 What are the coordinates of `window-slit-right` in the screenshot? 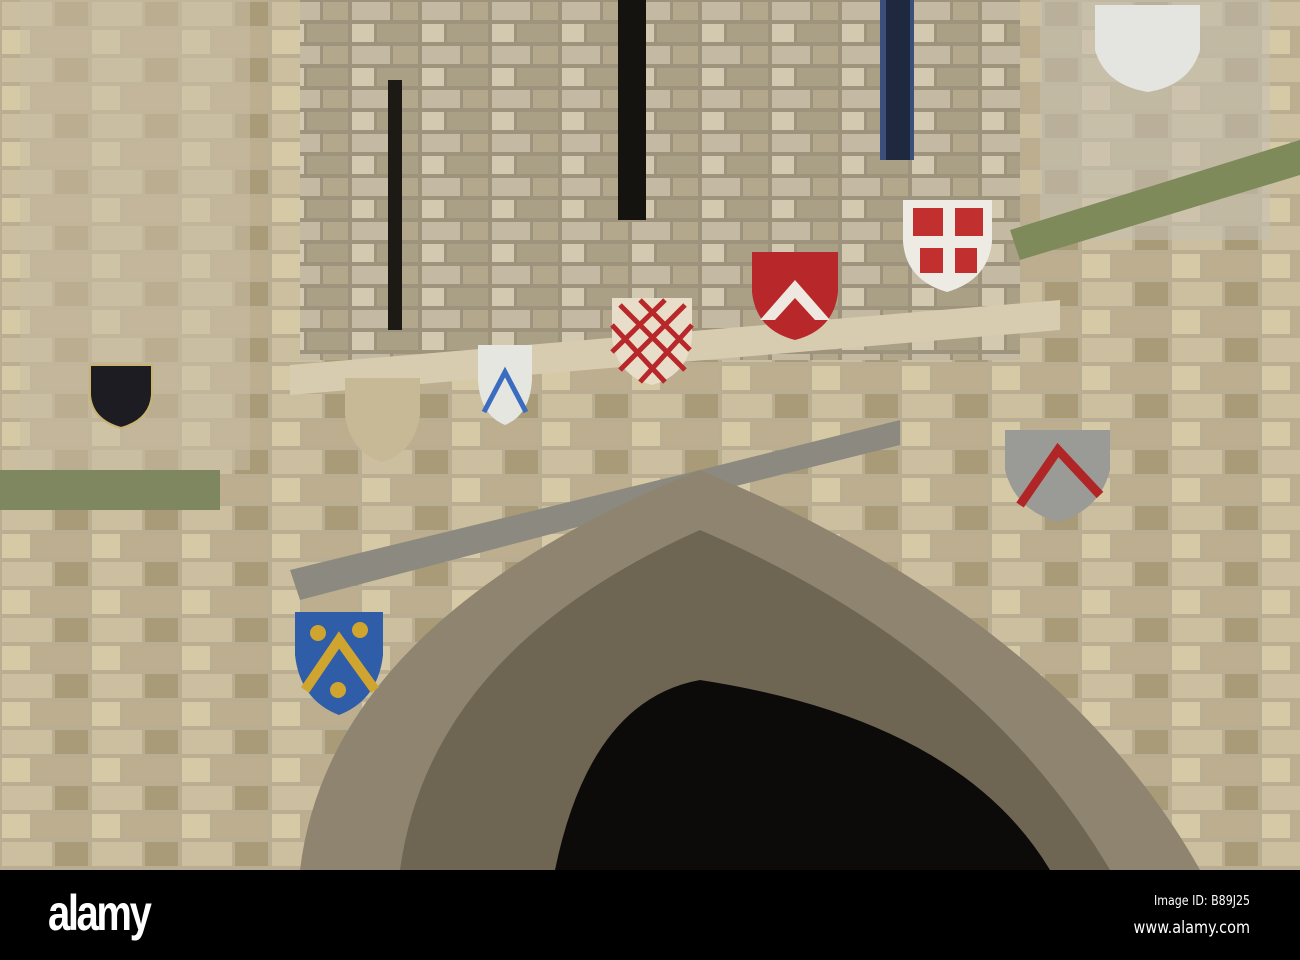 It's located at (898, 80).